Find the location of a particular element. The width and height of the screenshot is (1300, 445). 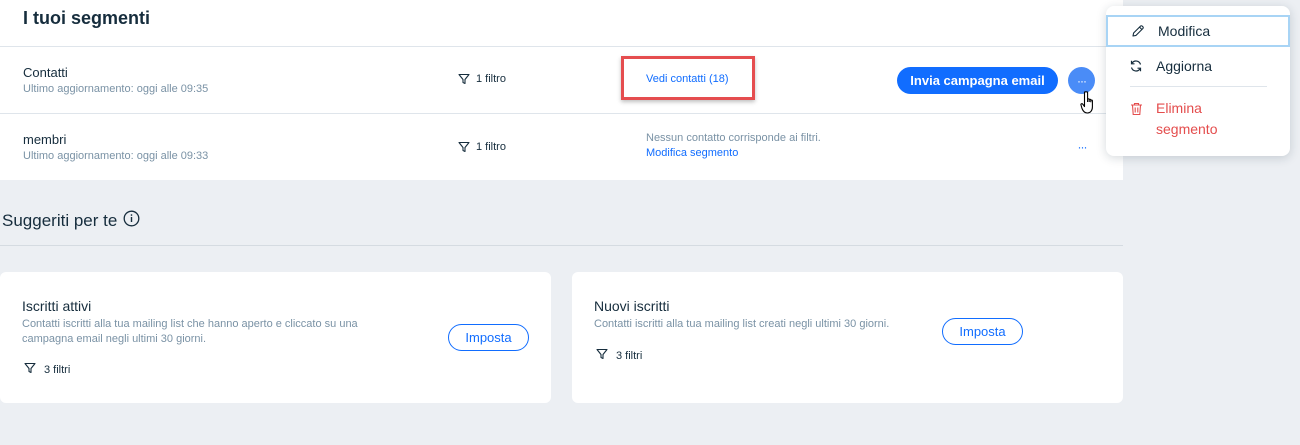

edit-segment-link: Modifica segmento is located at coordinates (692, 153).